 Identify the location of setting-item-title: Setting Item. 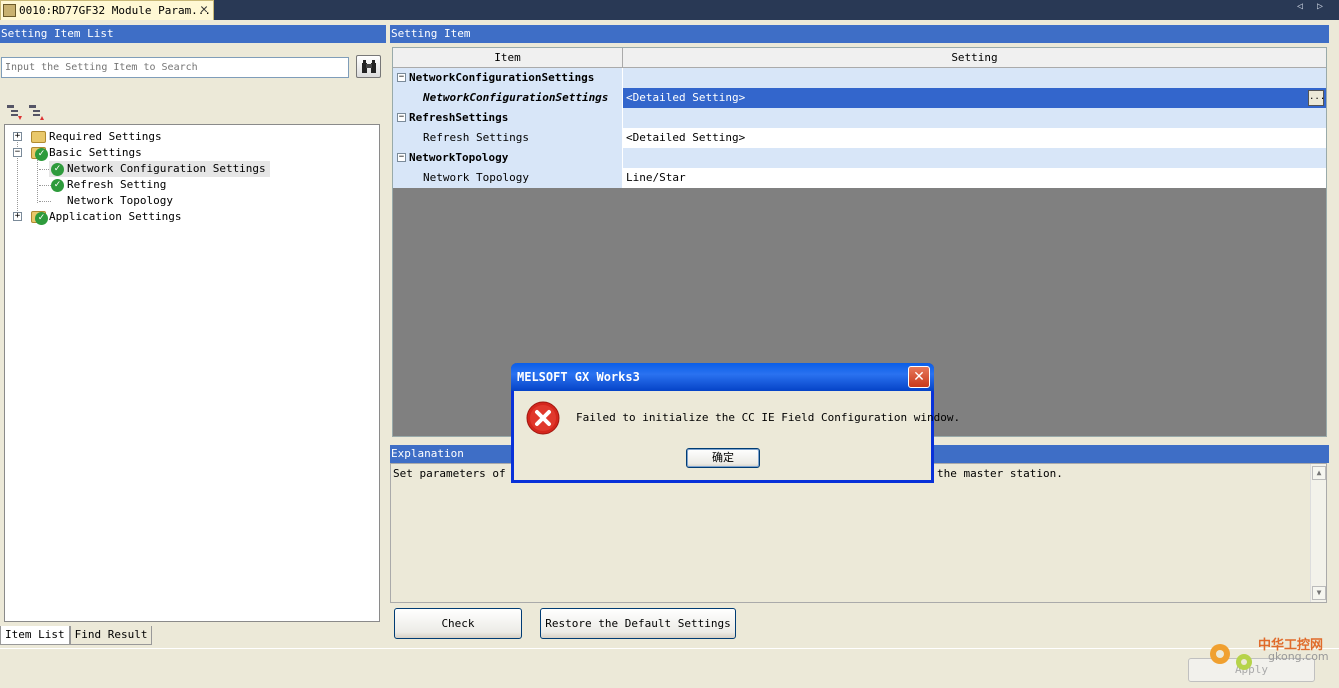
(859, 34).